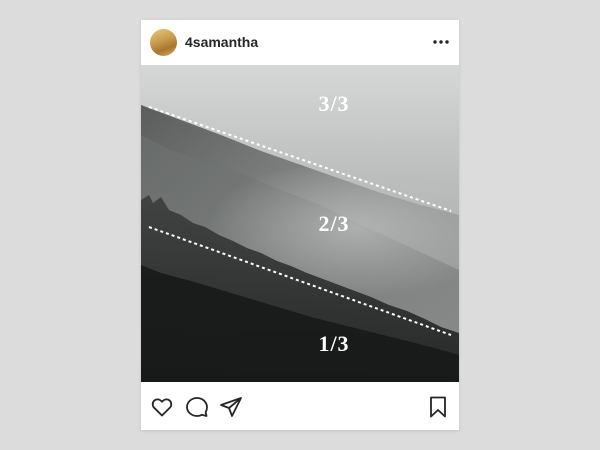 This screenshot has width=600, height=450. I want to click on post-header: 4samantha, so click(300, 42).